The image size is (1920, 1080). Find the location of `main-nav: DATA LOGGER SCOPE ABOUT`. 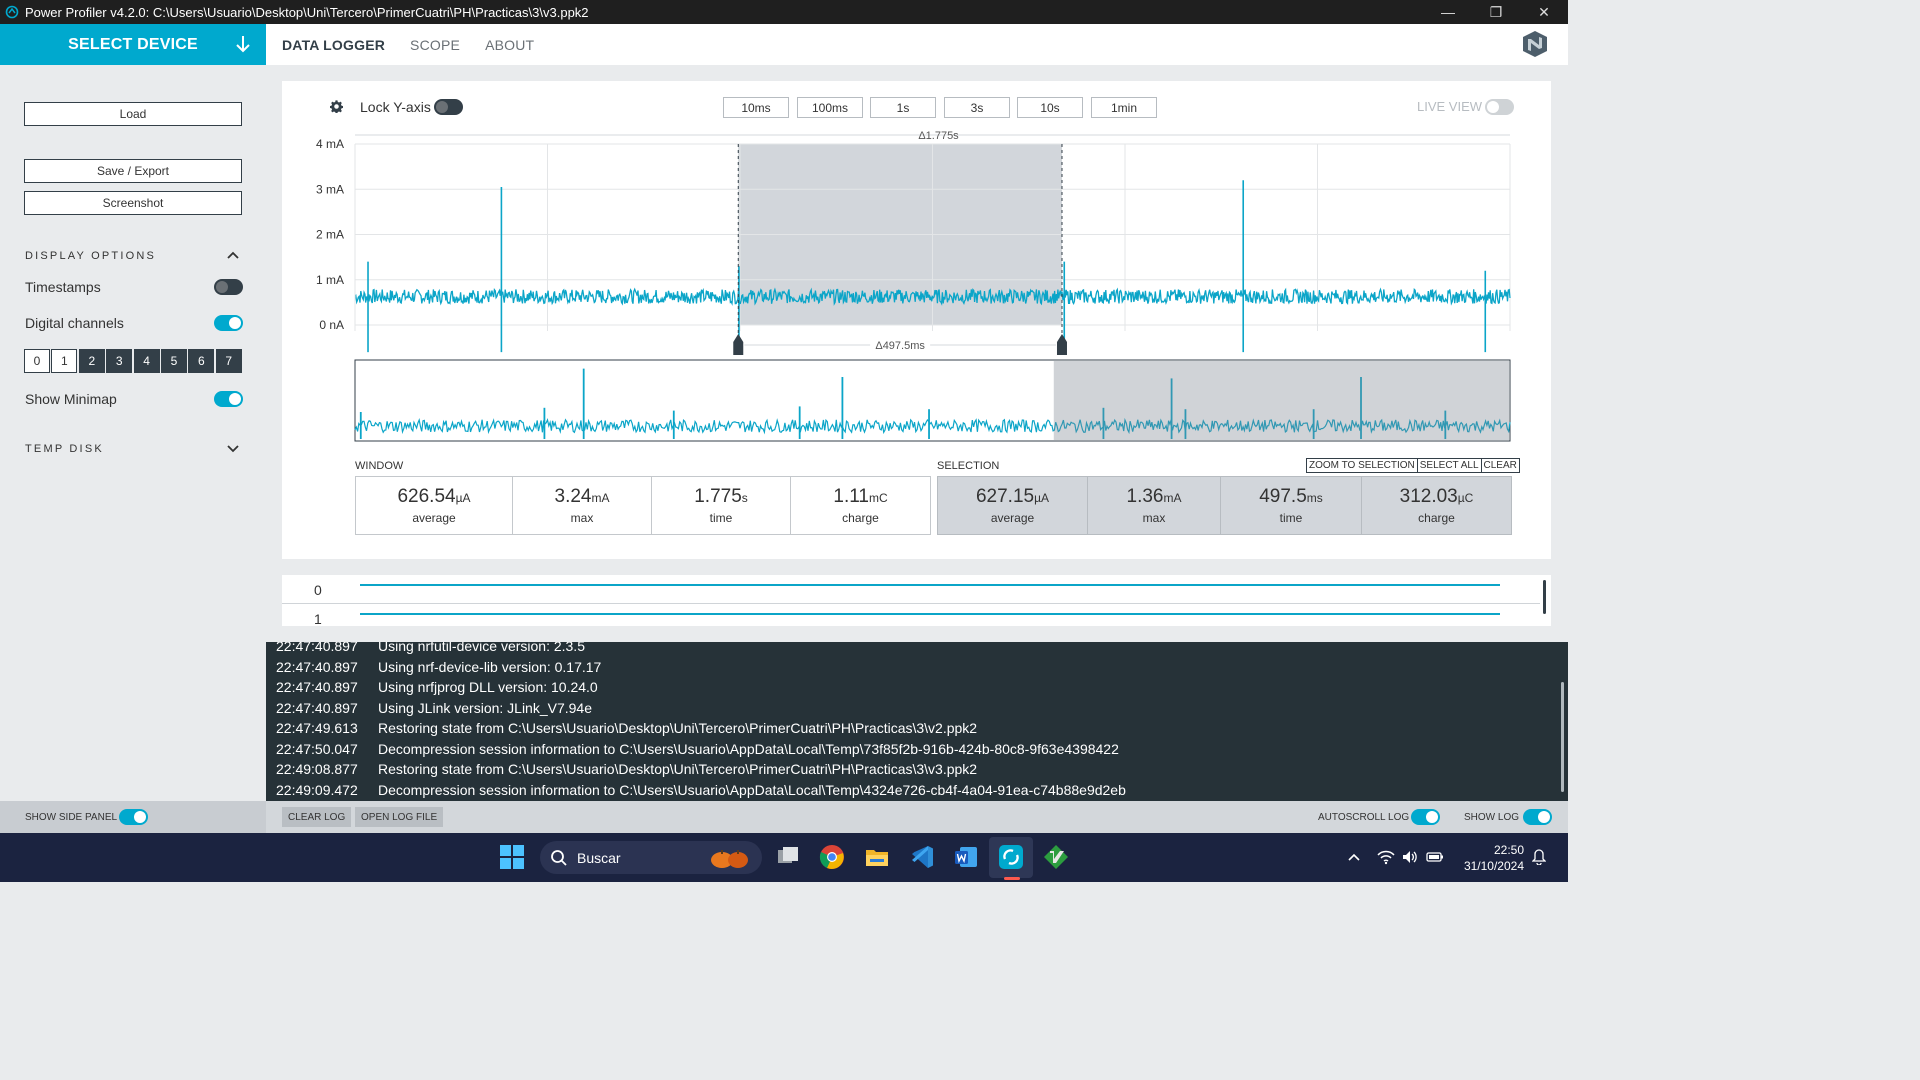

main-nav: DATA LOGGER SCOPE ABOUT is located at coordinates (420, 45).